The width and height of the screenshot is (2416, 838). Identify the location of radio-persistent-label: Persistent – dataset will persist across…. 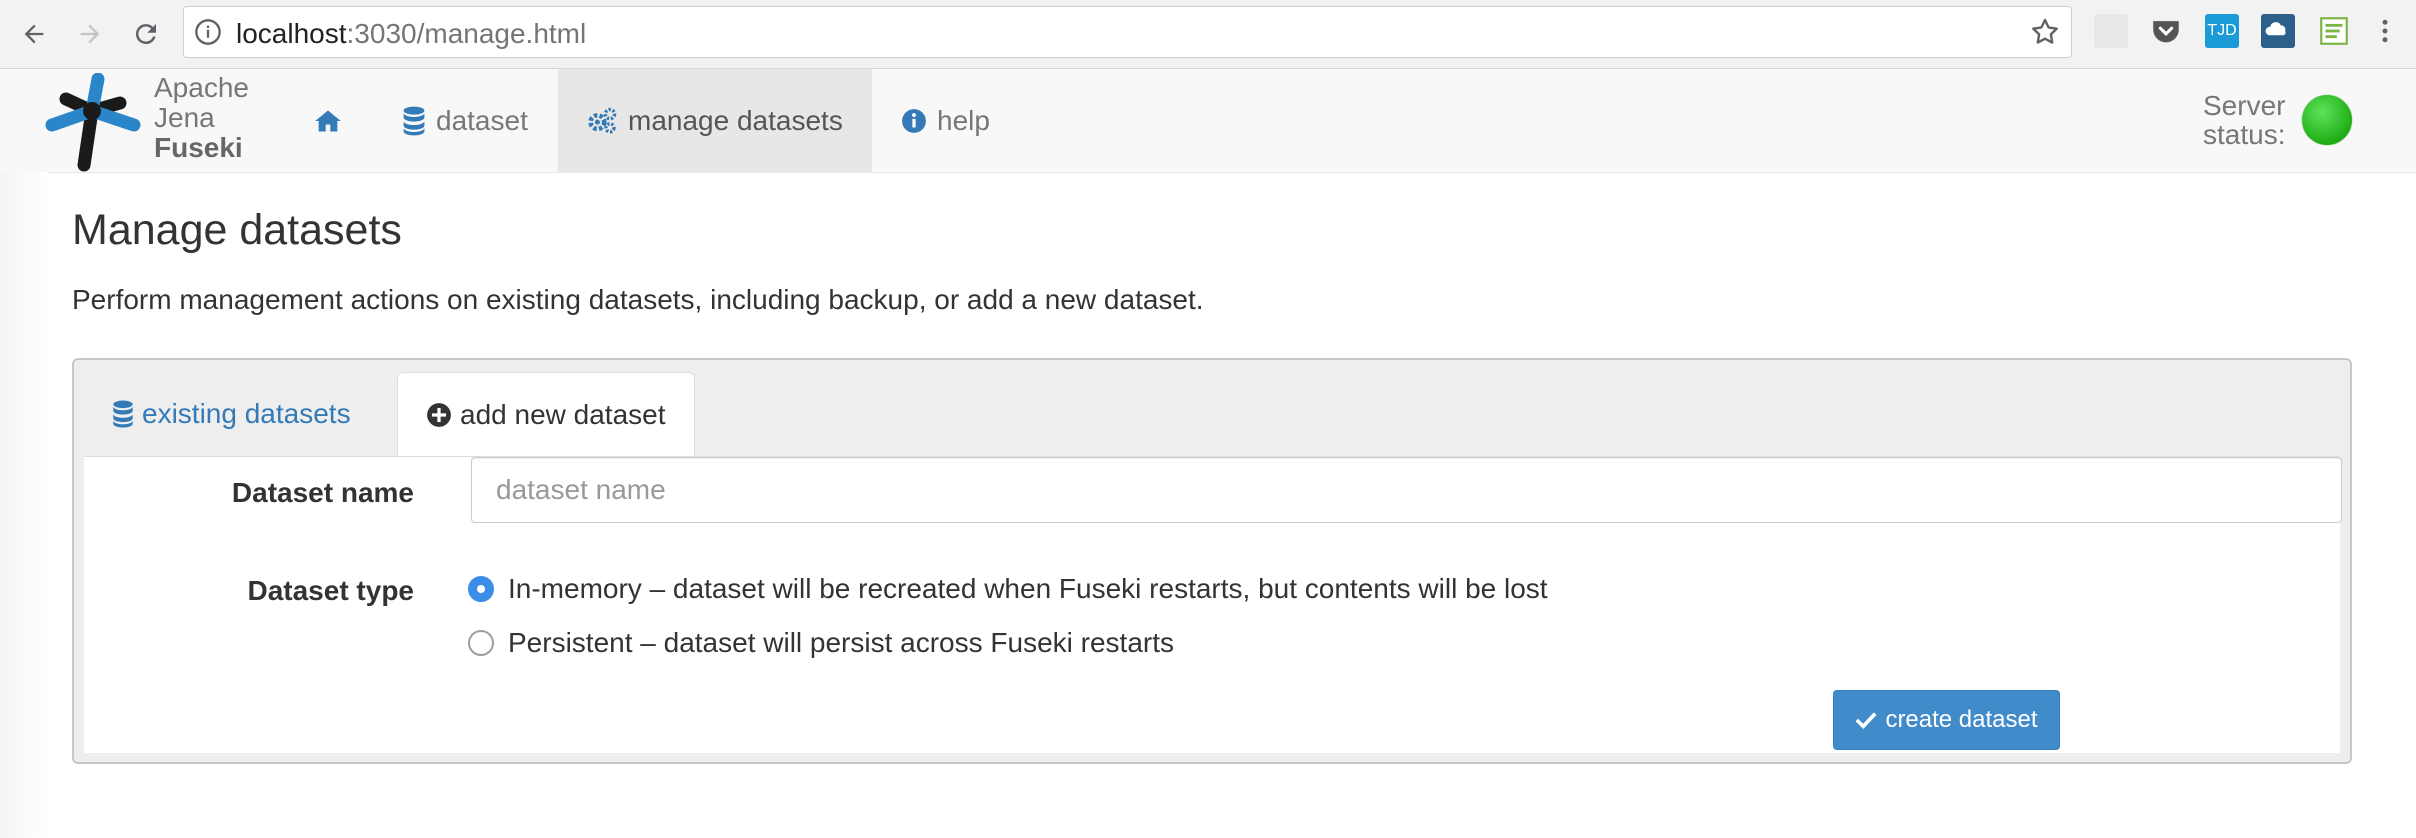
(841, 642).